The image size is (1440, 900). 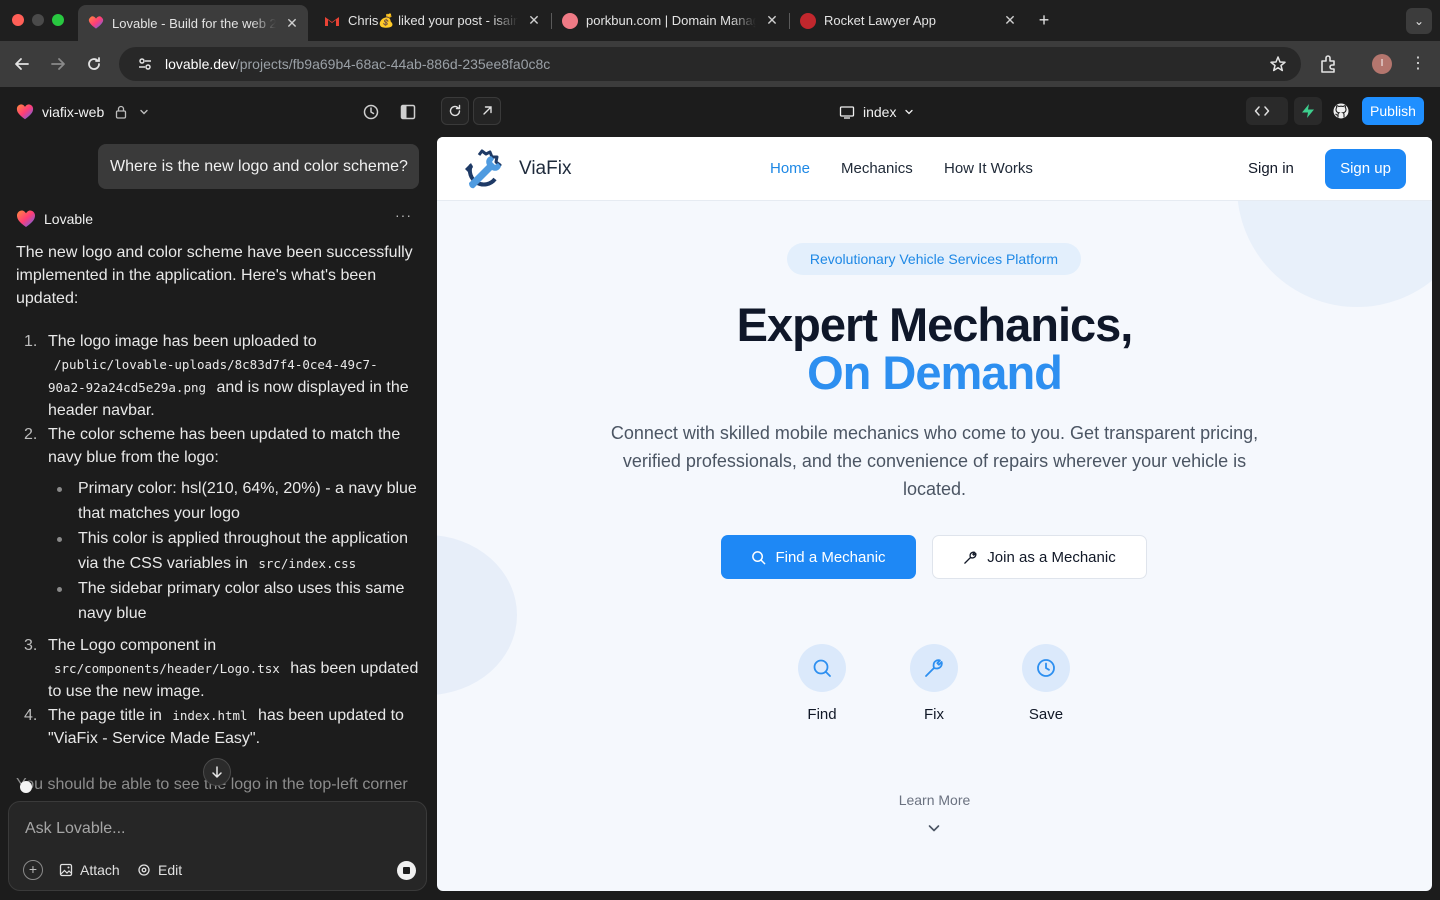 I want to click on mouse-cursor, so click(x=26, y=787).